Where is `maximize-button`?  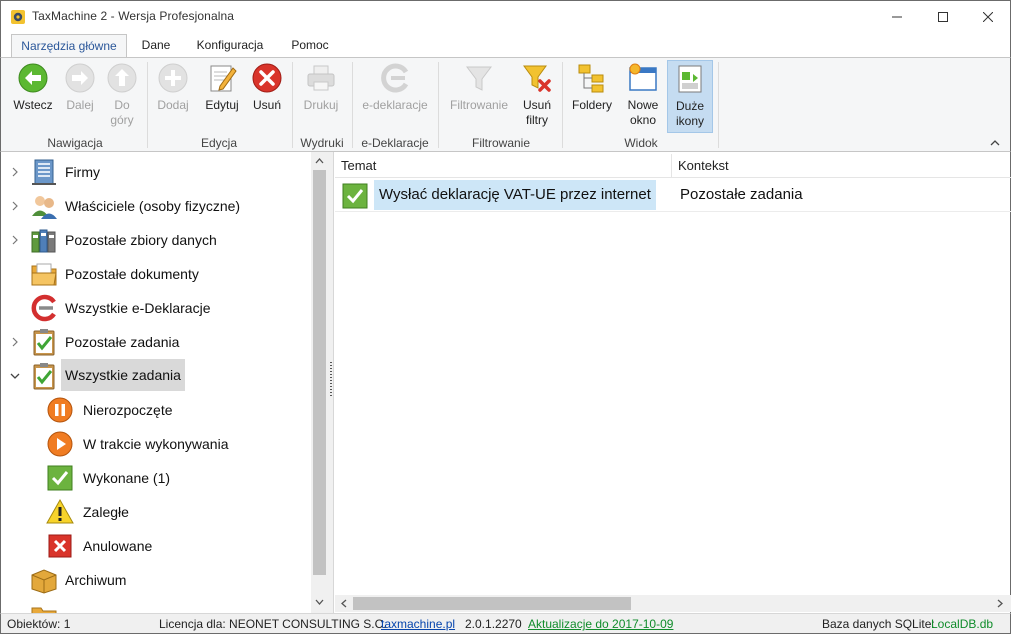
maximize-button is located at coordinates (943, 16).